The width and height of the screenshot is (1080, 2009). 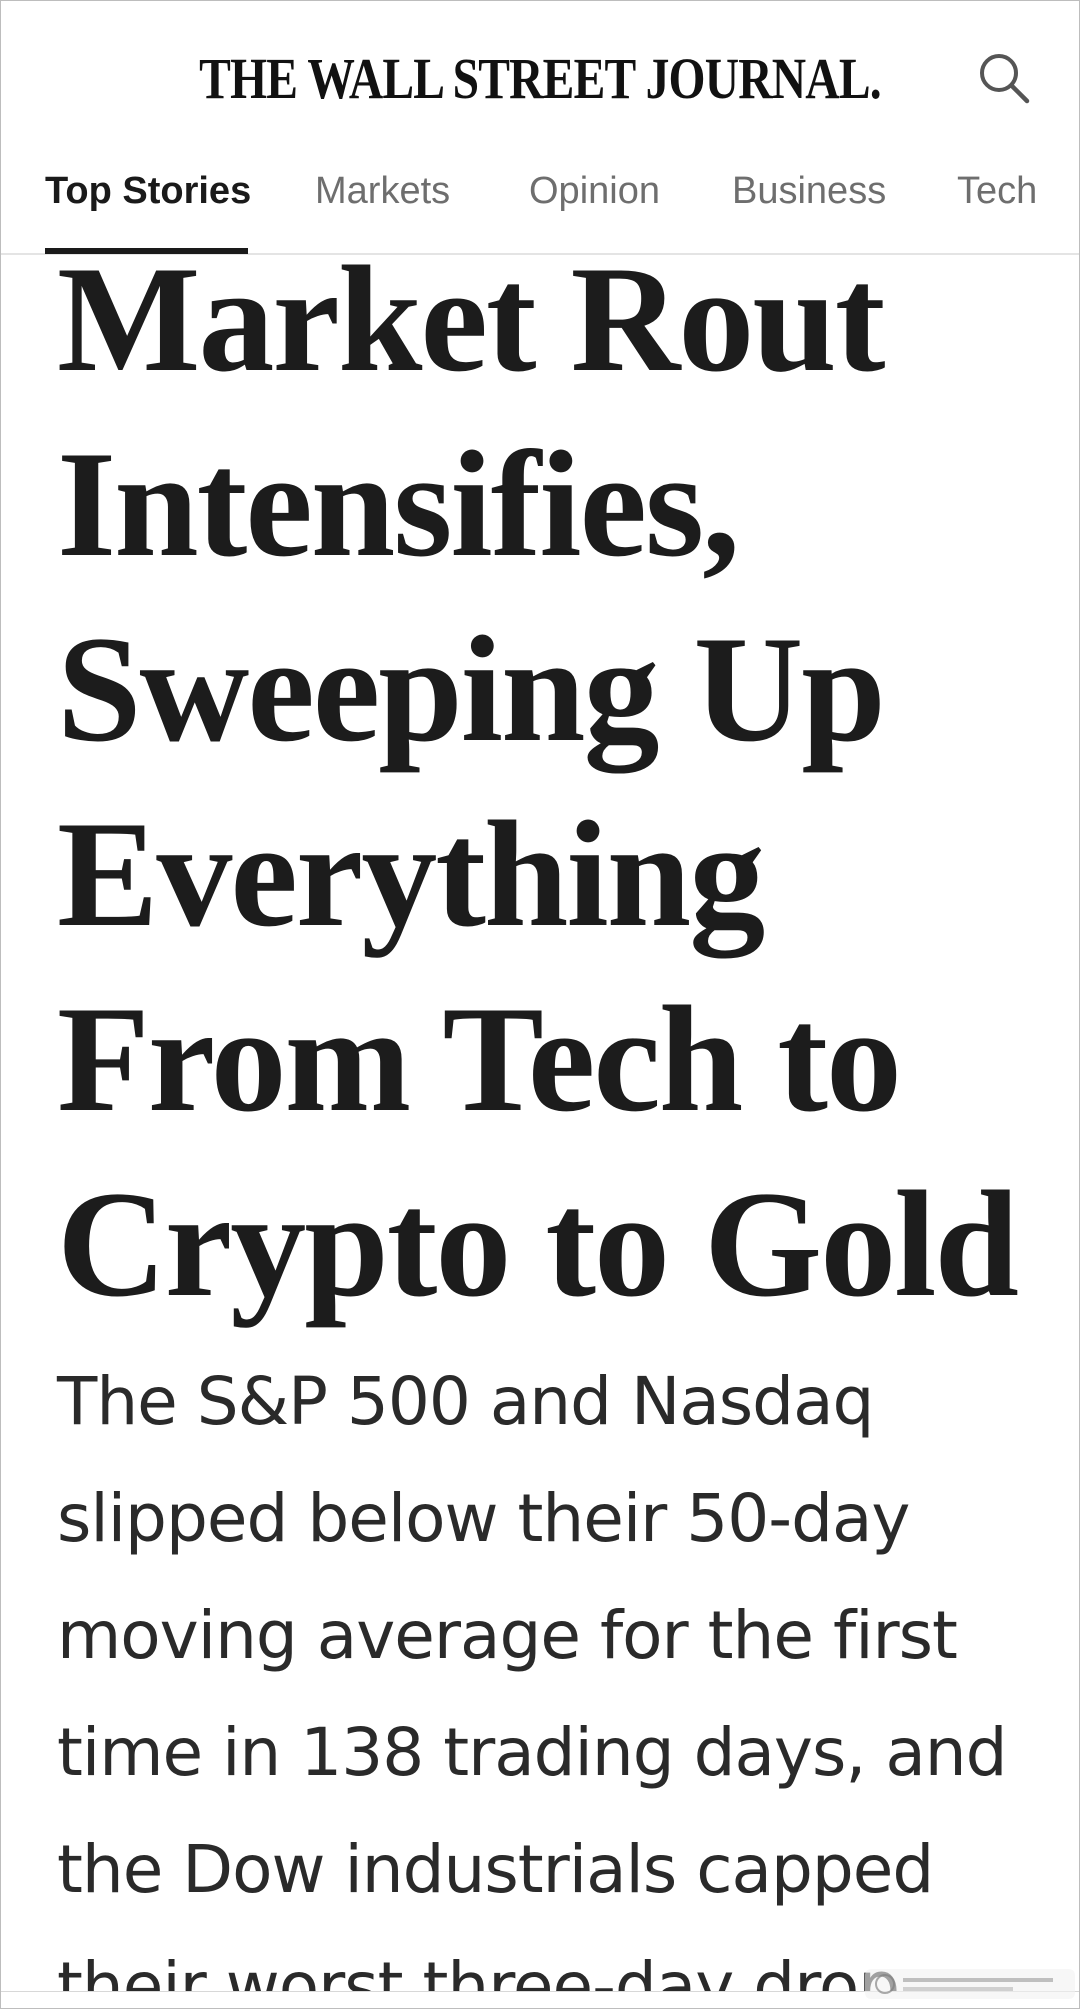 I want to click on watermark-icon, so click(x=970, y=1984).